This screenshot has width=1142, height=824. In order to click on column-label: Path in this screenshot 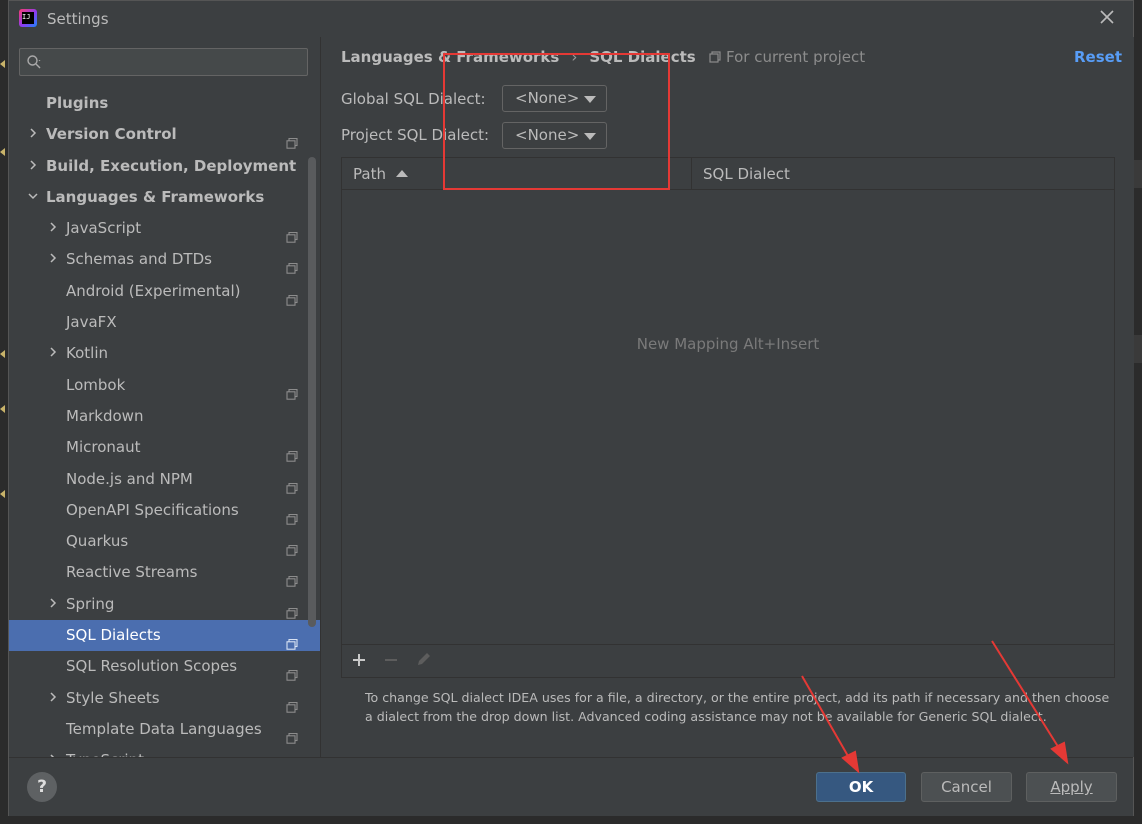, I will do `click(369, 174)`.